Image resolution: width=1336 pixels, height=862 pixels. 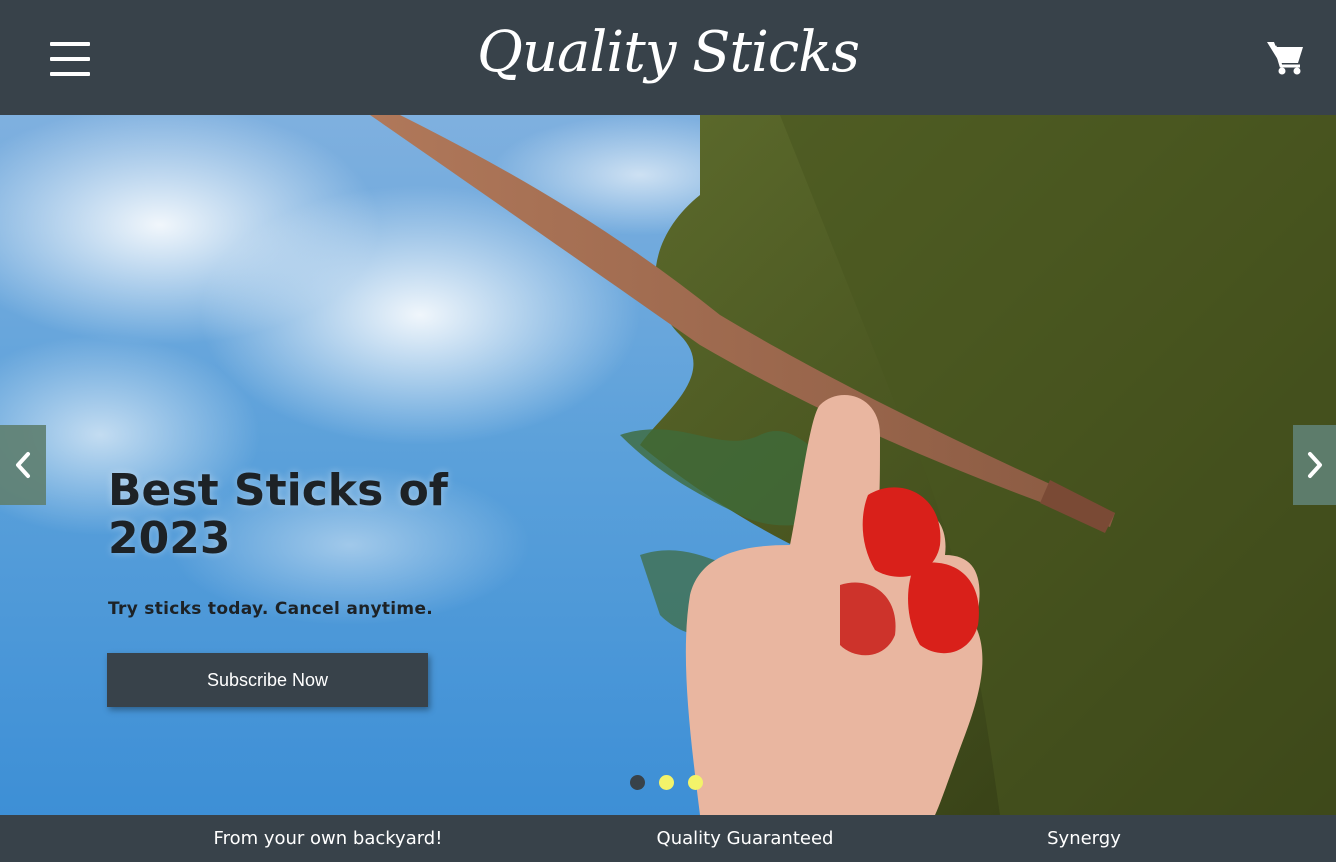 I want to click on feature-synergy: Synergy, so click(x=1084, y=838).